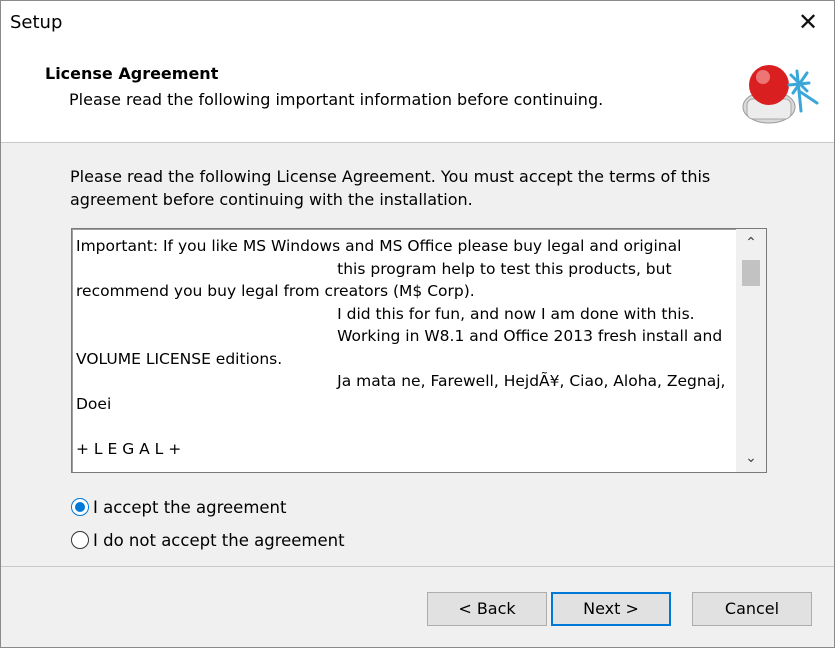 The image size is (835, 648). What do you see at coordinates (80, 507) in the screenshot?
I see `radio-accept` at bounding box center [80, 507].